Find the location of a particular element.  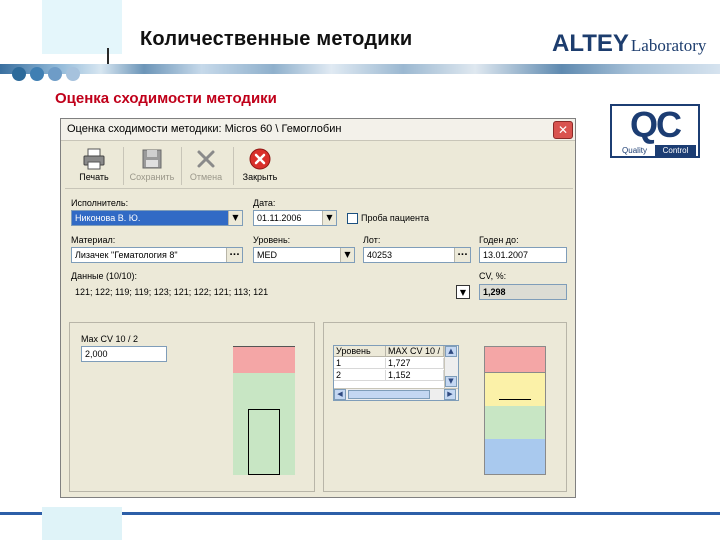

executor-value: Никонова В. Ю. is located at coordinates (108, 218).